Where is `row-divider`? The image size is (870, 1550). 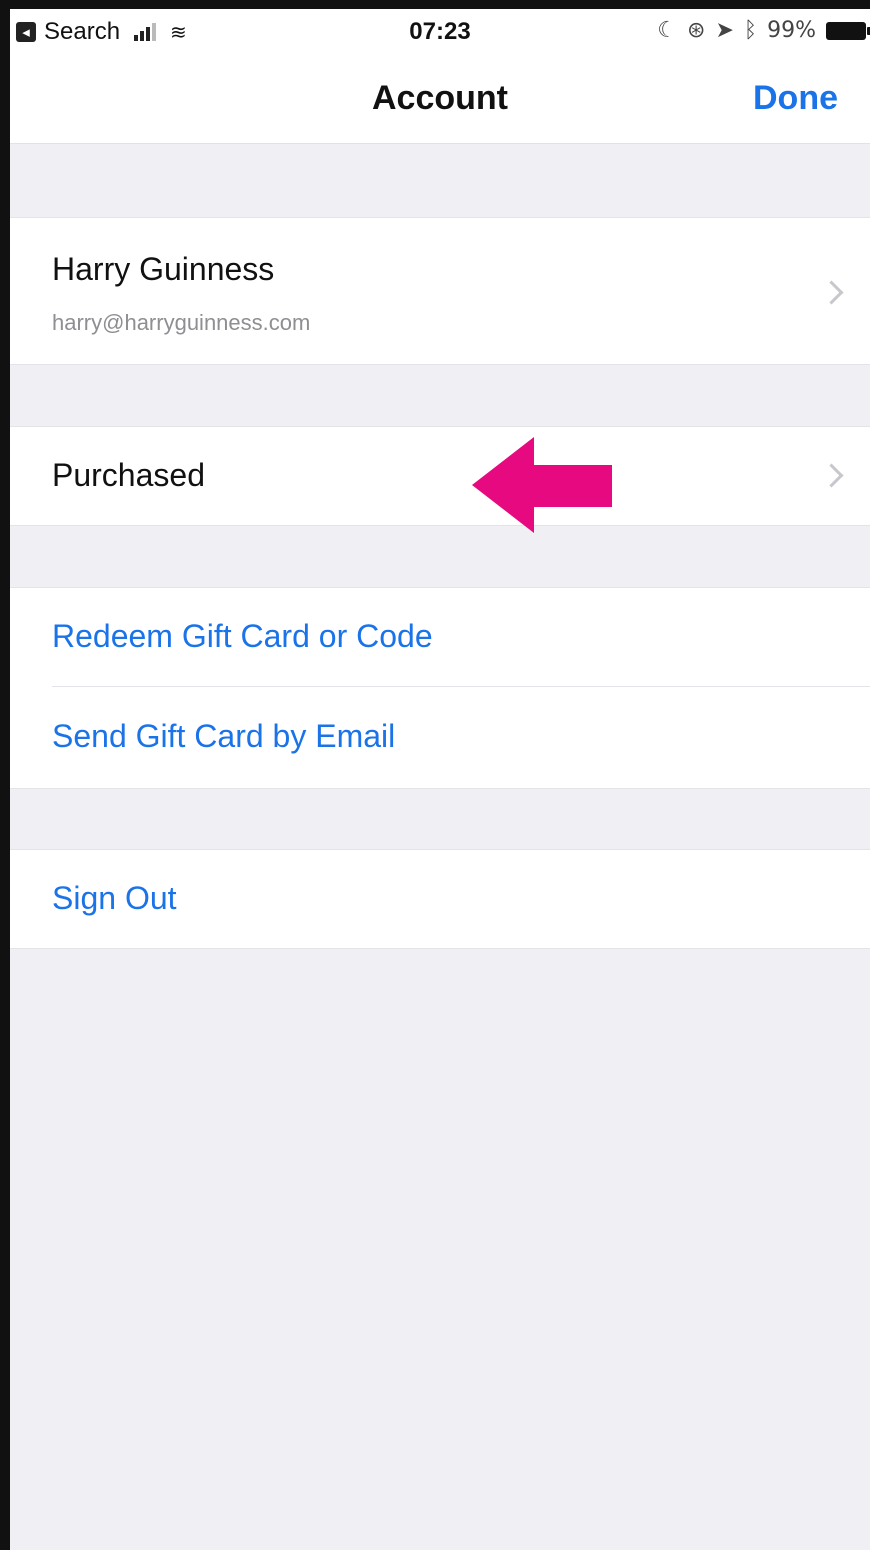 row-divider is located at coordinates (461, 686).